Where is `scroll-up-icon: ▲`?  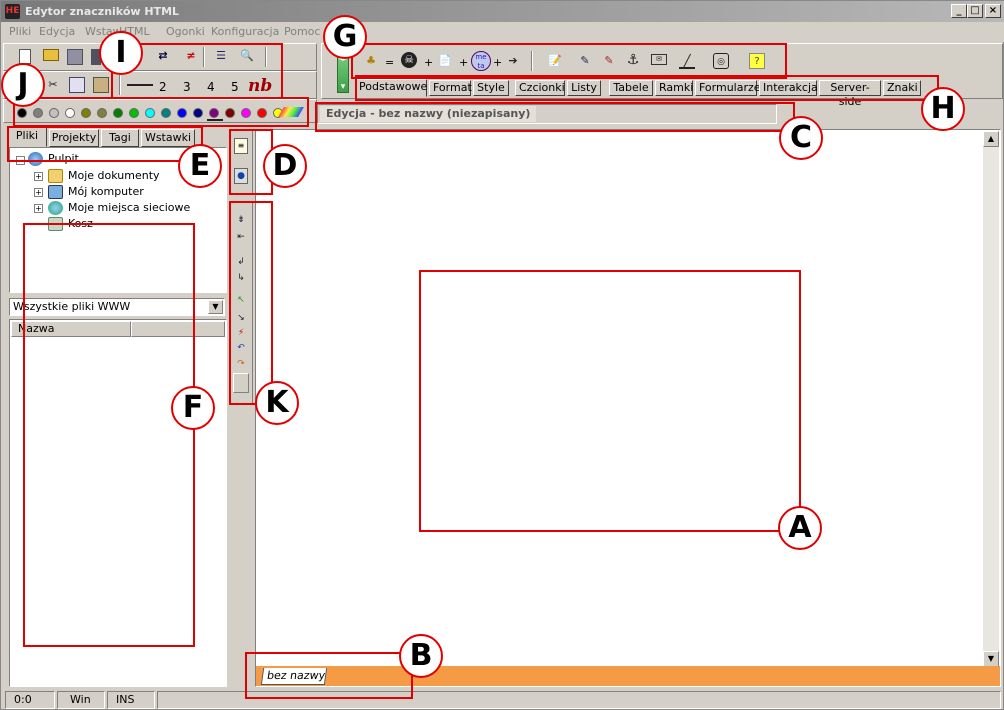 scroll-up-icon: ▲ is located at coordinates (991, 139).